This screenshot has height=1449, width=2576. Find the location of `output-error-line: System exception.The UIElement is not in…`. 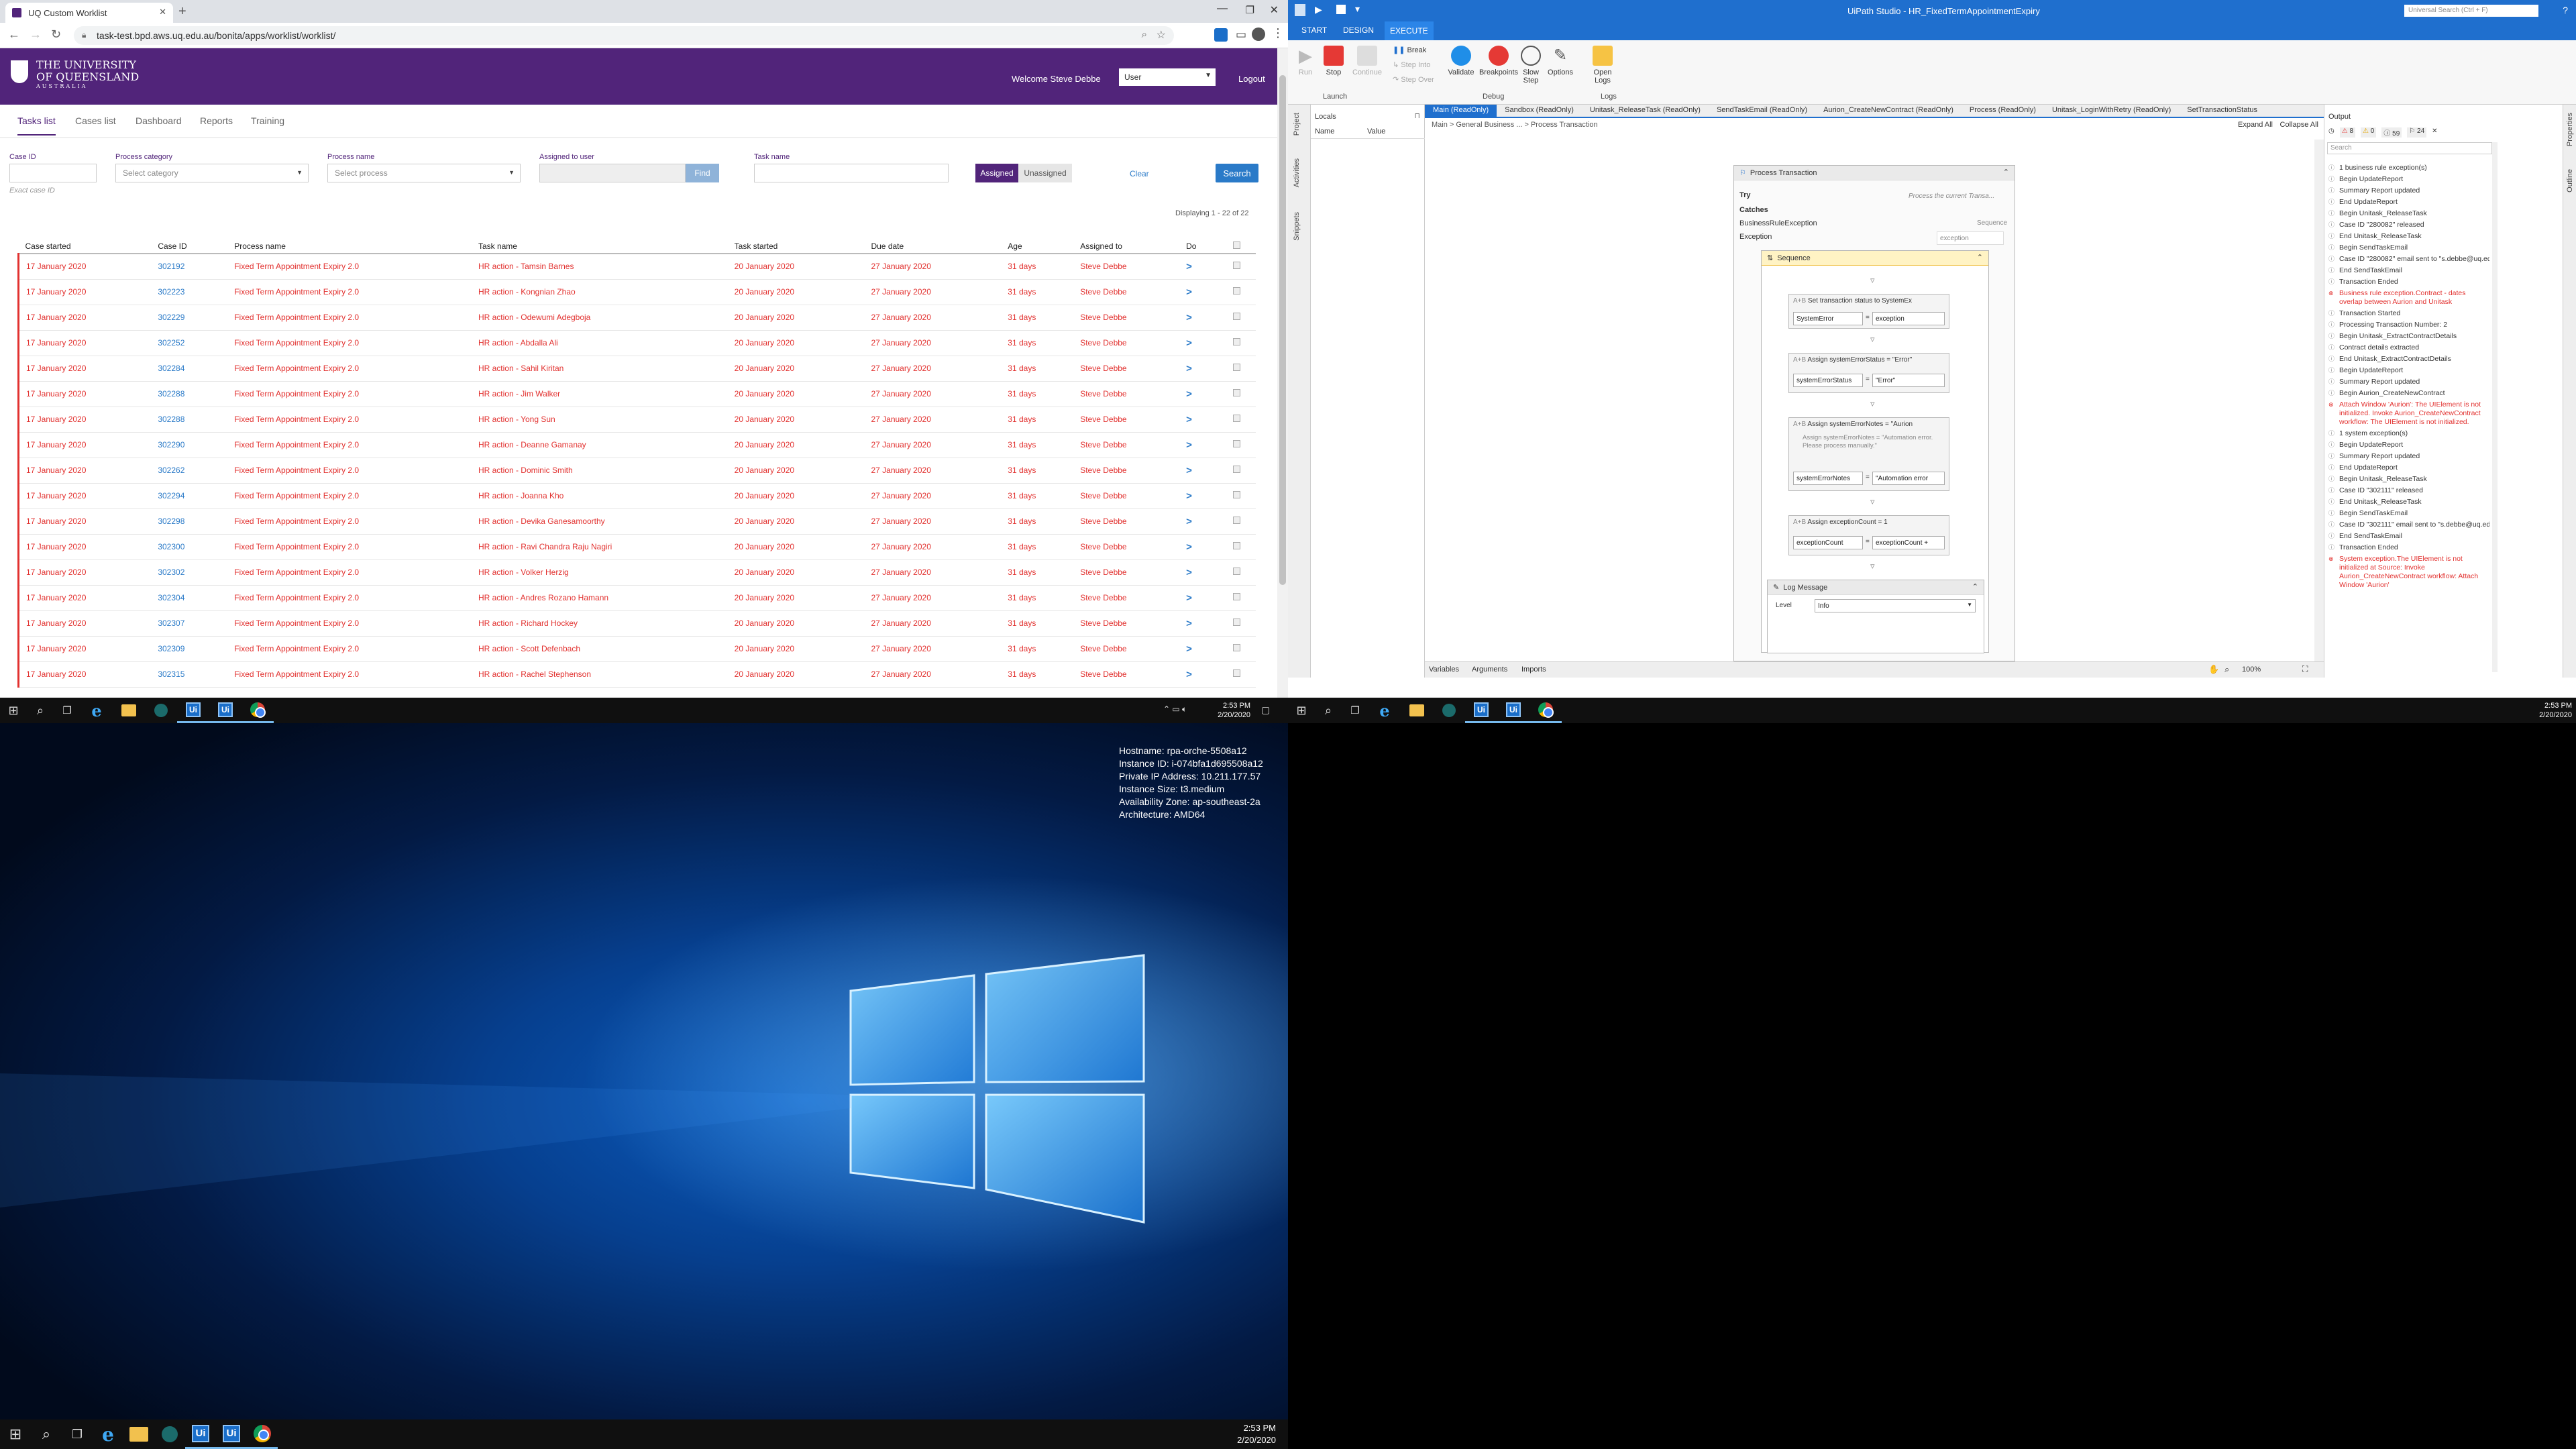

output-error-line: System exception.The UIElement is not in… is located at coordinates (2406, 572).